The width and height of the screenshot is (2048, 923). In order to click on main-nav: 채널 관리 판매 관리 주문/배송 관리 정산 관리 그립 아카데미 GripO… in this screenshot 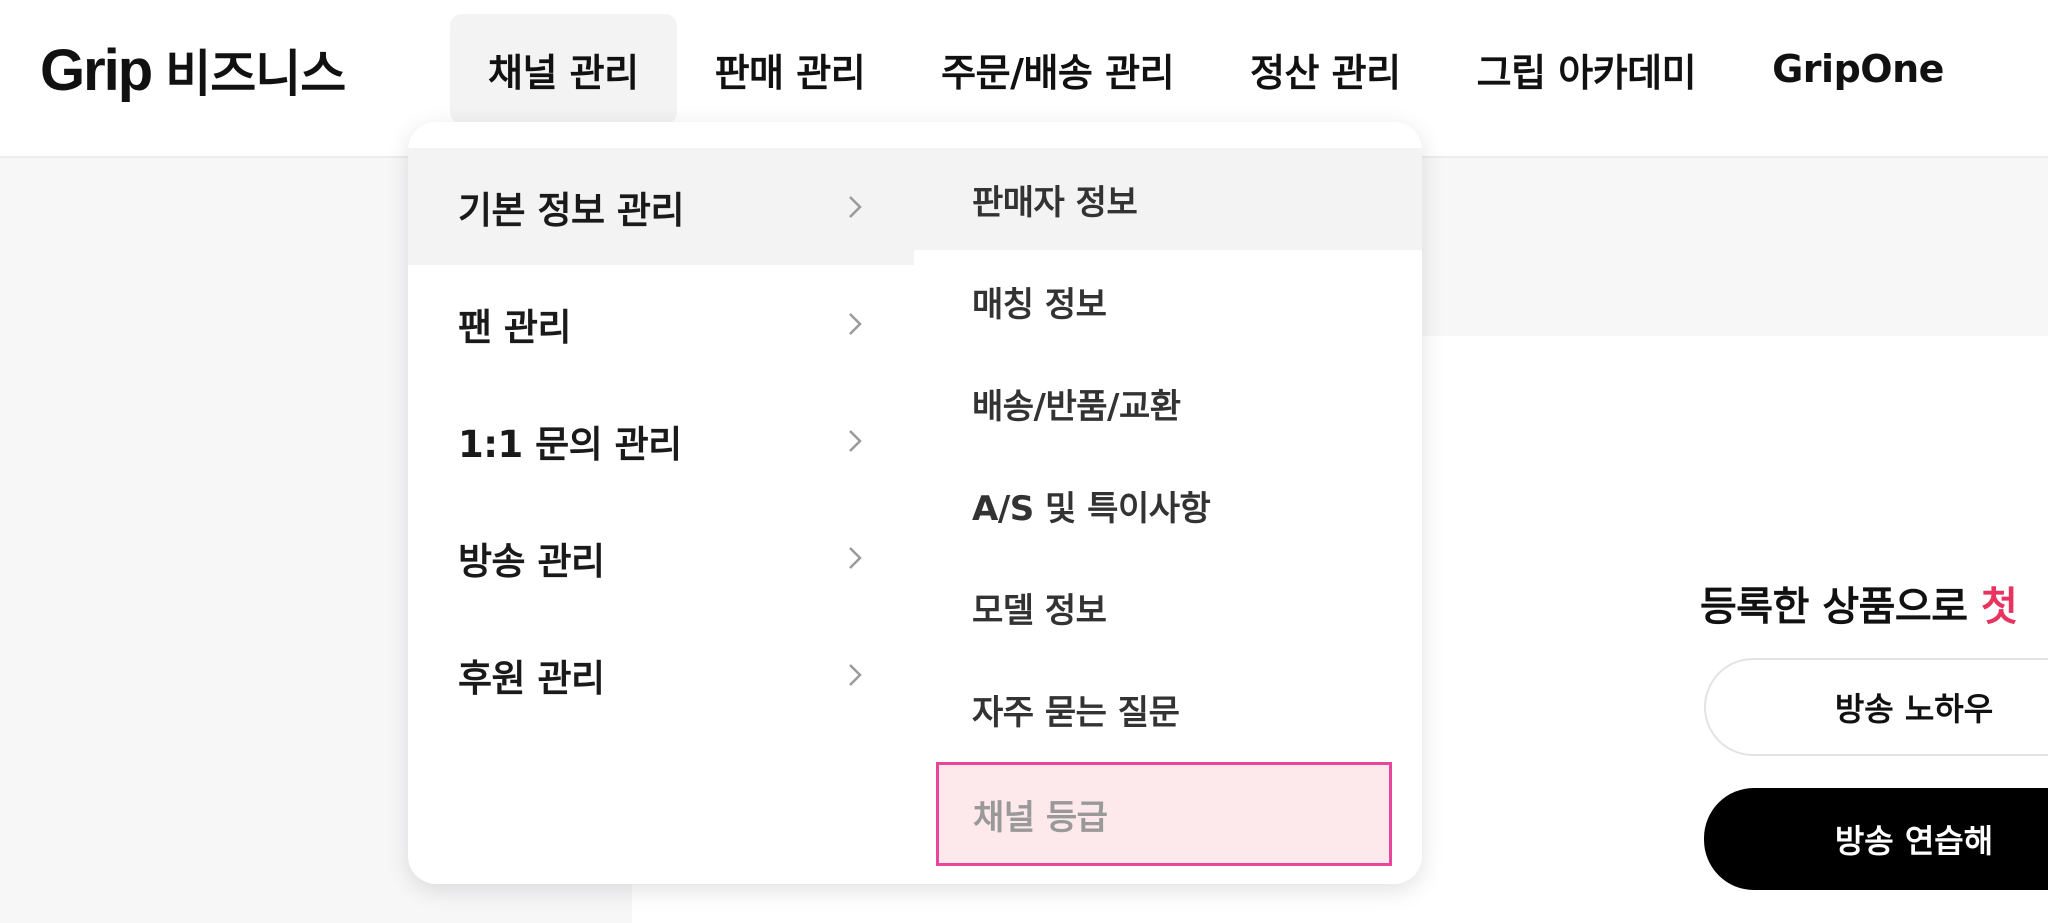, I will do `click(1216, 69)`.